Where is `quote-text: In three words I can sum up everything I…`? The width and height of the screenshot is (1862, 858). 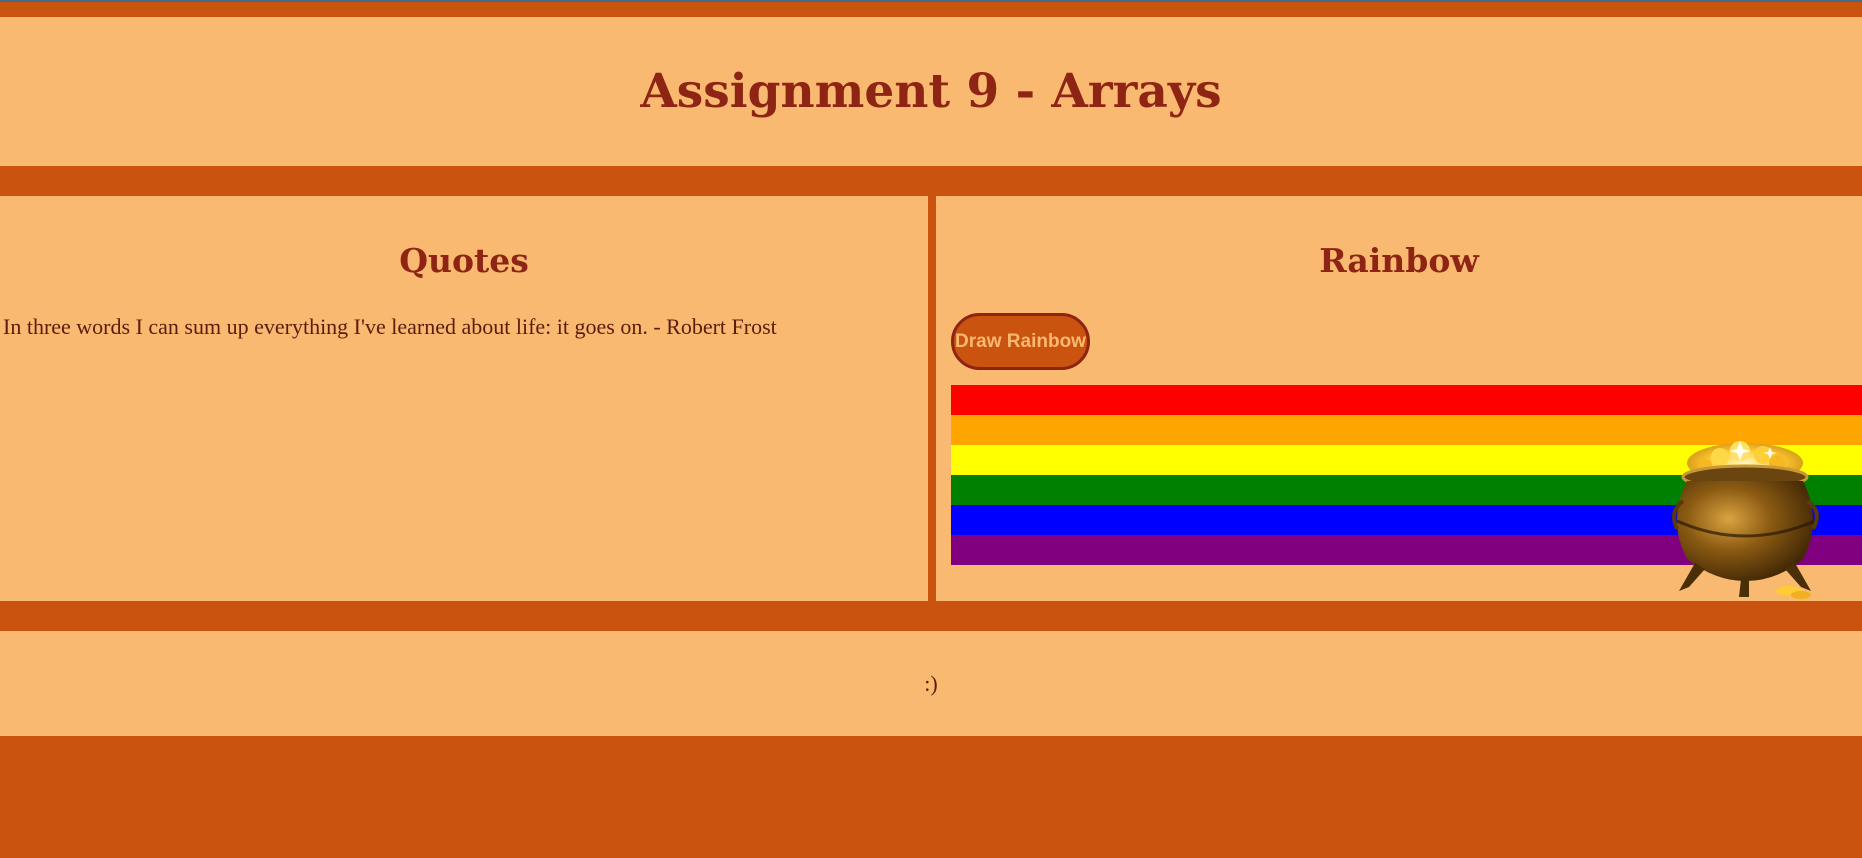
quote-text: In three words I can sum up everything I… is located at coordinates (390, 326).